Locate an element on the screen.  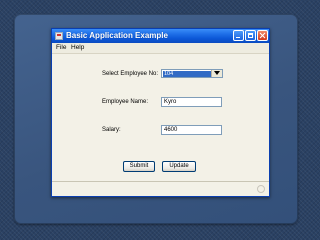
employee-no-select: 104 is located at coordinates (192, 73).